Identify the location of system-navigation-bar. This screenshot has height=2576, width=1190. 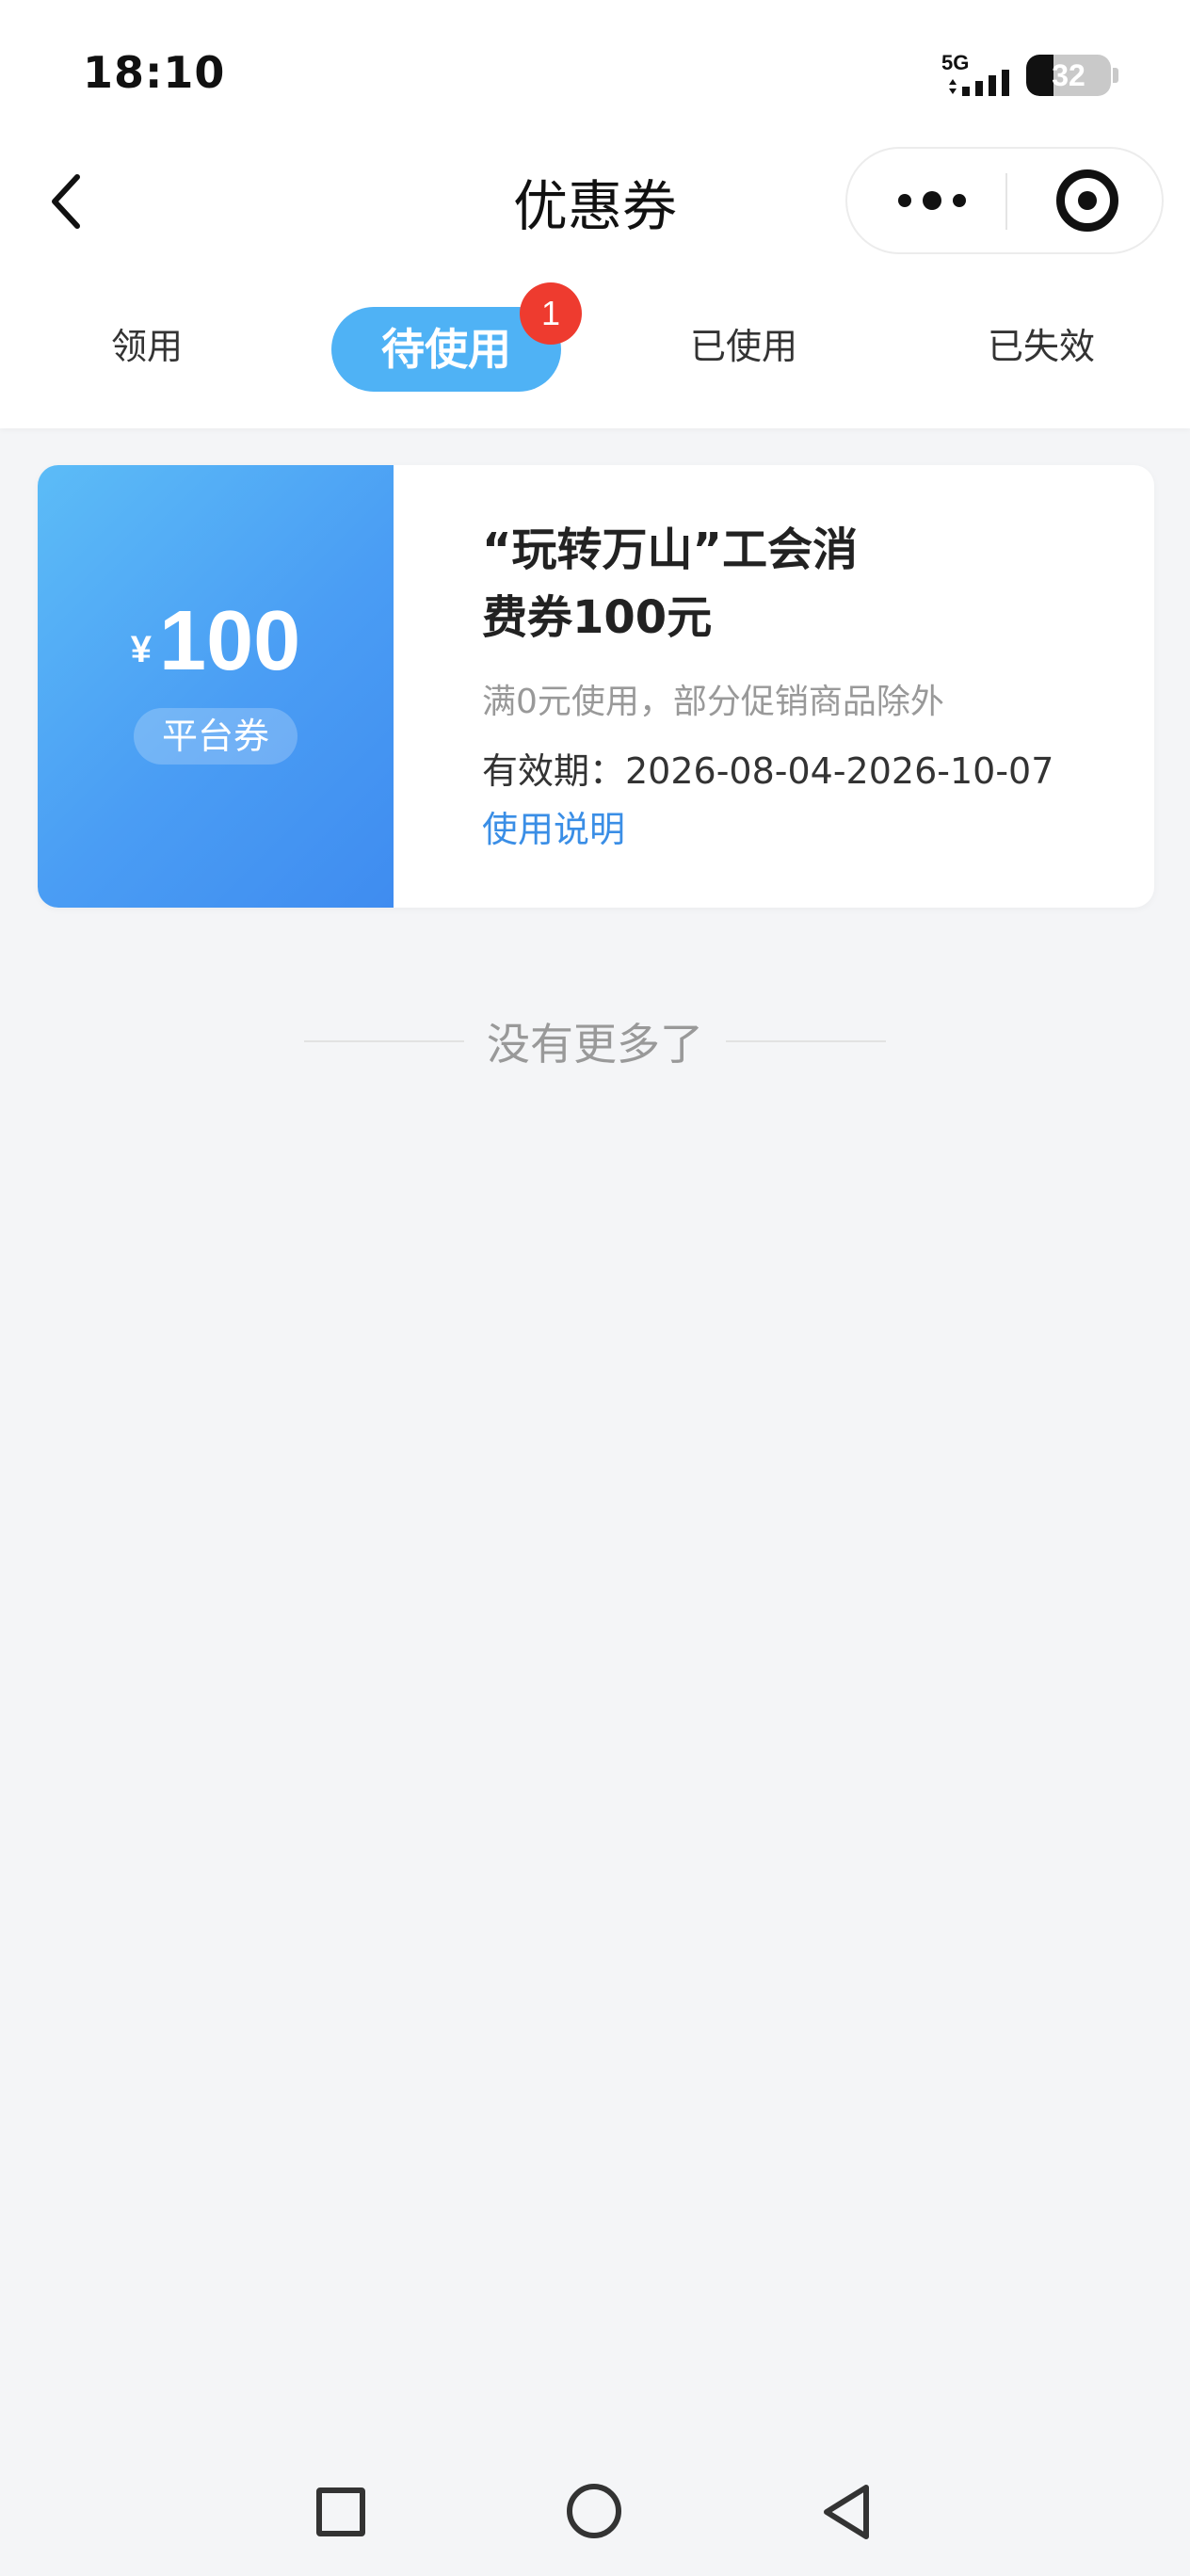
(595, 2514).